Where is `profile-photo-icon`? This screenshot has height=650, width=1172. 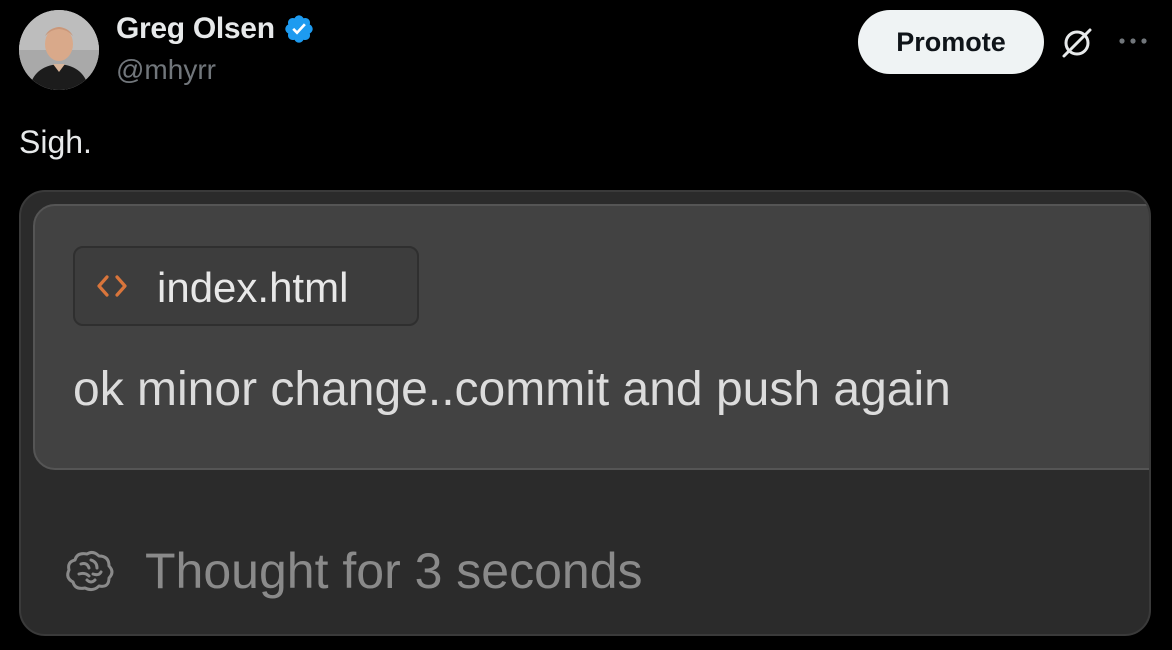 profile-photo-icon is located at coordinates (59, 50).